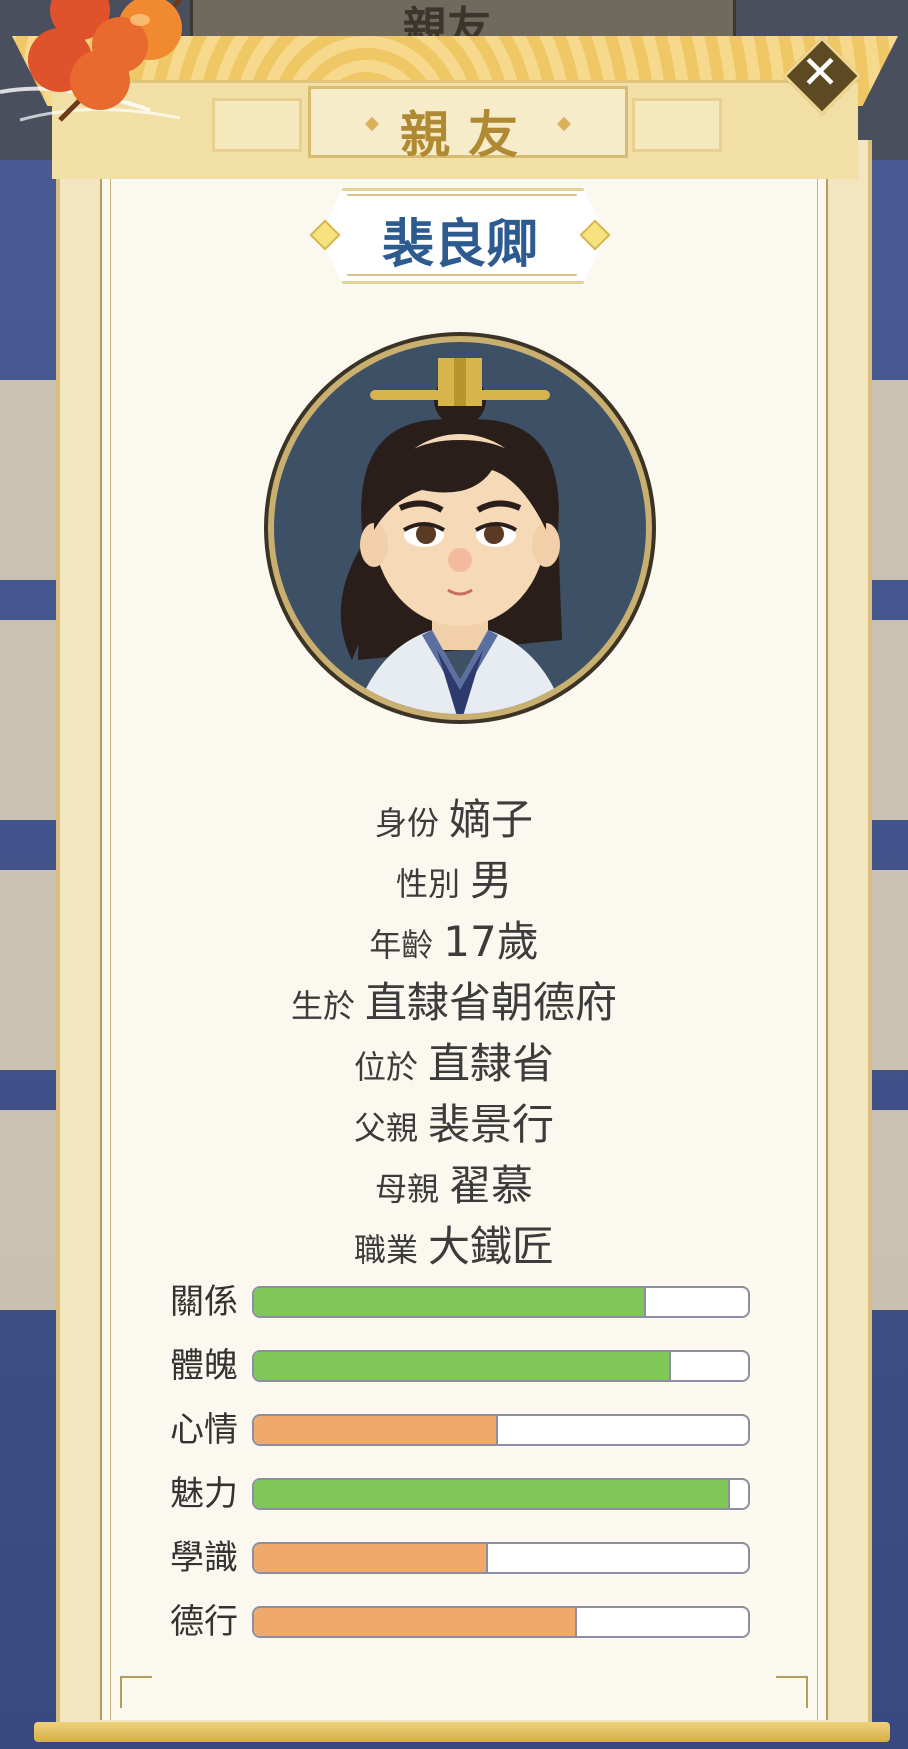  Describe the element at coordinates (322, 1006) in the screenshot. I see `info-label: 生於` at that location.